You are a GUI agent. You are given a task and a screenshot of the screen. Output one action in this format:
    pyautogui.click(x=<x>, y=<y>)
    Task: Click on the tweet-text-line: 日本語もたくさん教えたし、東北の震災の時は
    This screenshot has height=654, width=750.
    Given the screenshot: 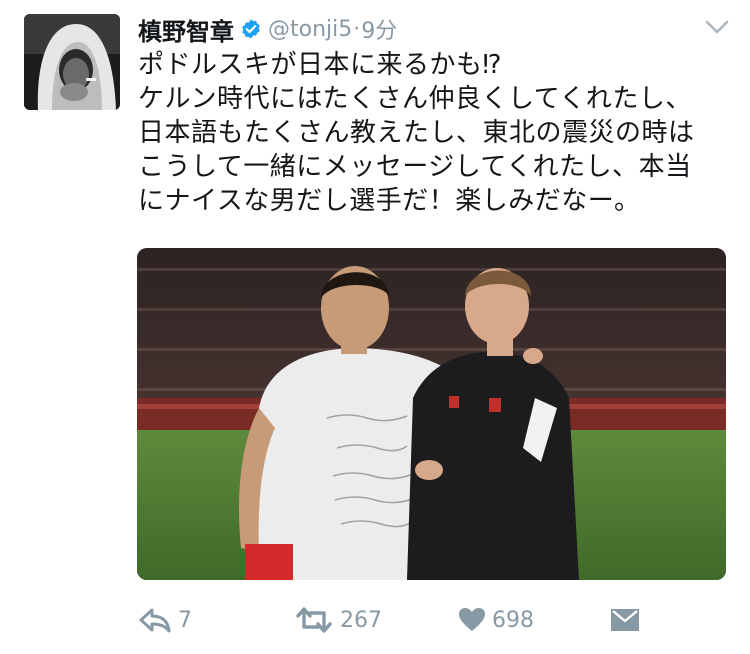 What is the action you would take?
    pyautogui.click(x=416, y=133)
    